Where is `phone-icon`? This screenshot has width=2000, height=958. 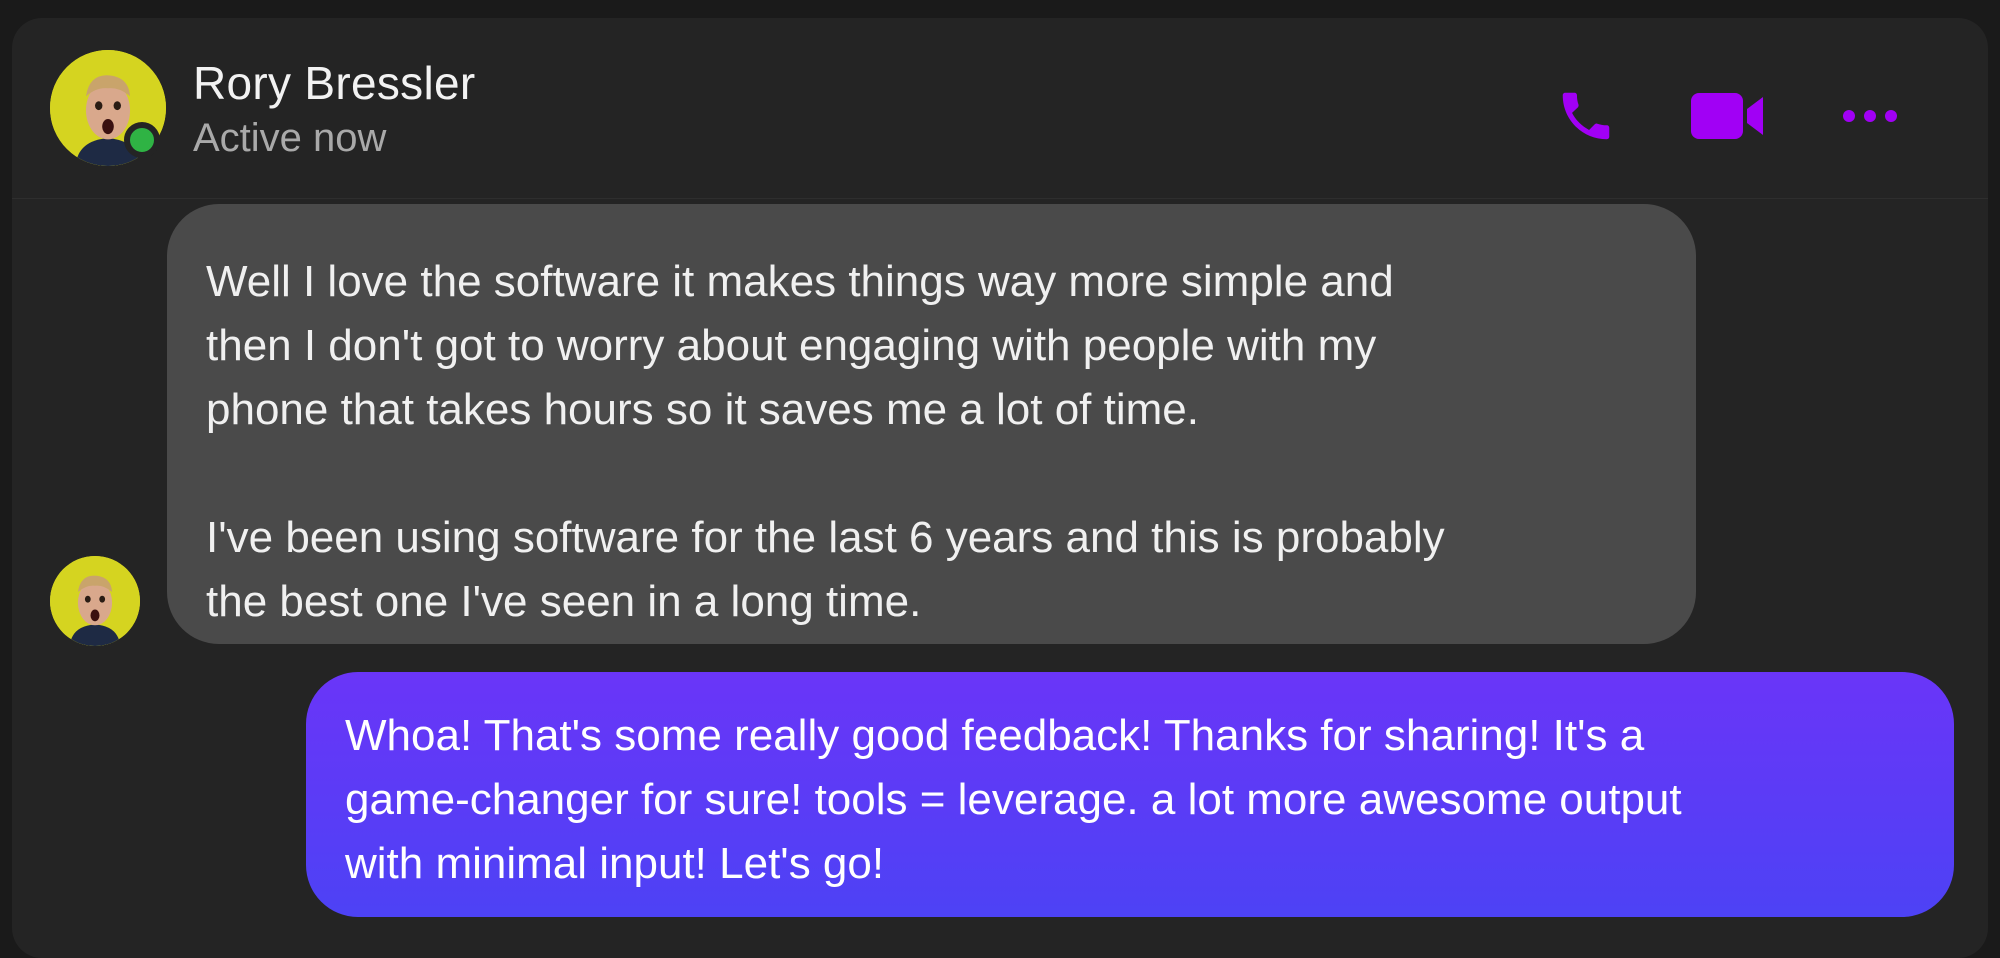 phone-icon is located at coordinates (1586, 116).